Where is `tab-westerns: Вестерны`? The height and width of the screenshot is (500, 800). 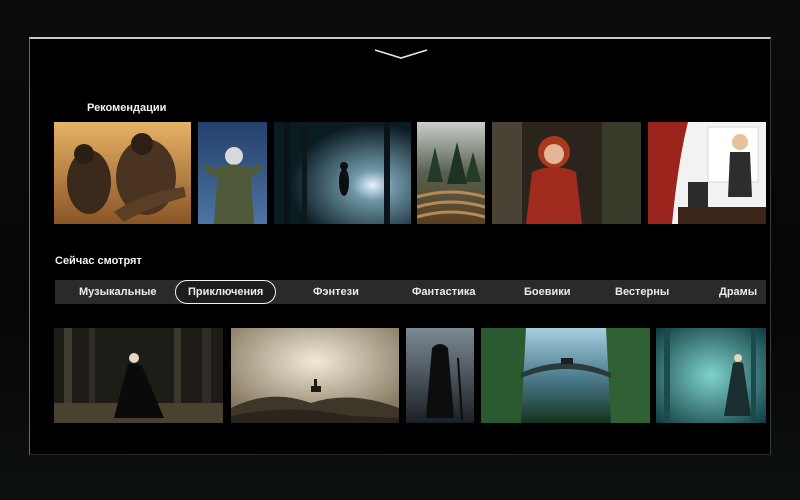
tab-westerns: Вестерны is located at coordinates (642, 292).